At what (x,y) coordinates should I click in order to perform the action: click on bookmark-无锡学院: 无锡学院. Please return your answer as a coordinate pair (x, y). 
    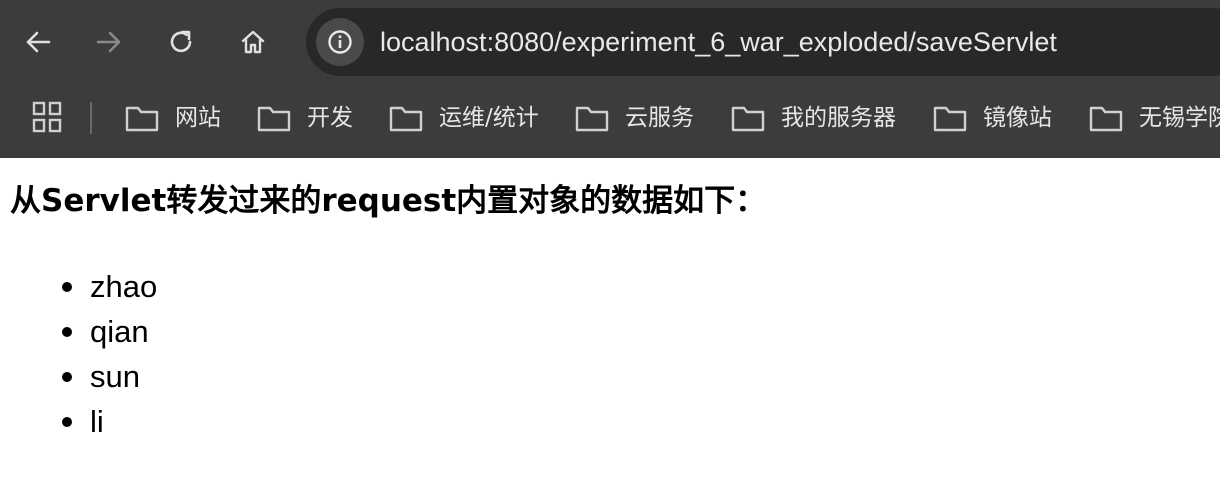
    Looking at the image, I should click on (1154, 118).